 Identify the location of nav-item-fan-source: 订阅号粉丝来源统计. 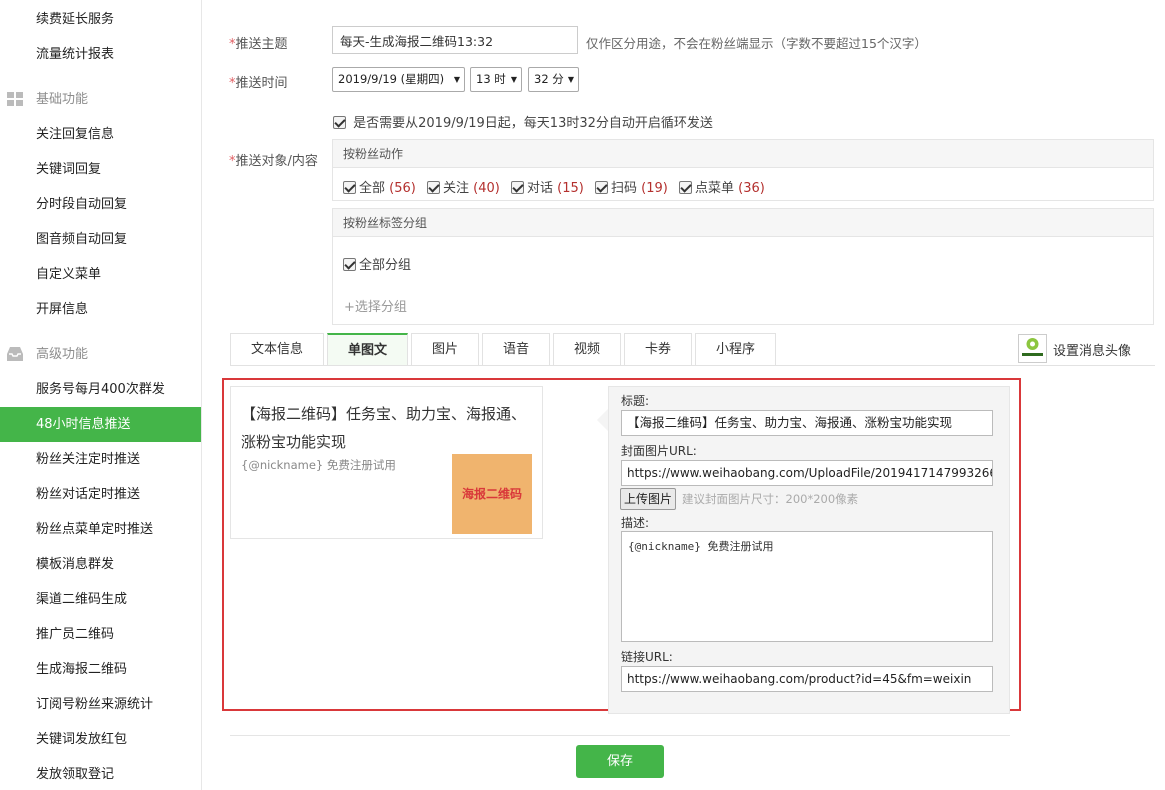
(100, 704).